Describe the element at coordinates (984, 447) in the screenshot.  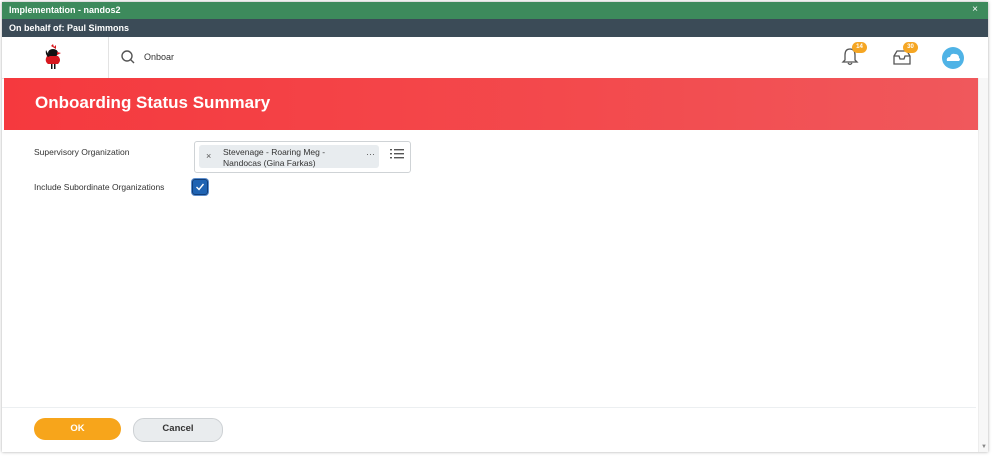
I see `scroll-down-icon: ▼` at that location.